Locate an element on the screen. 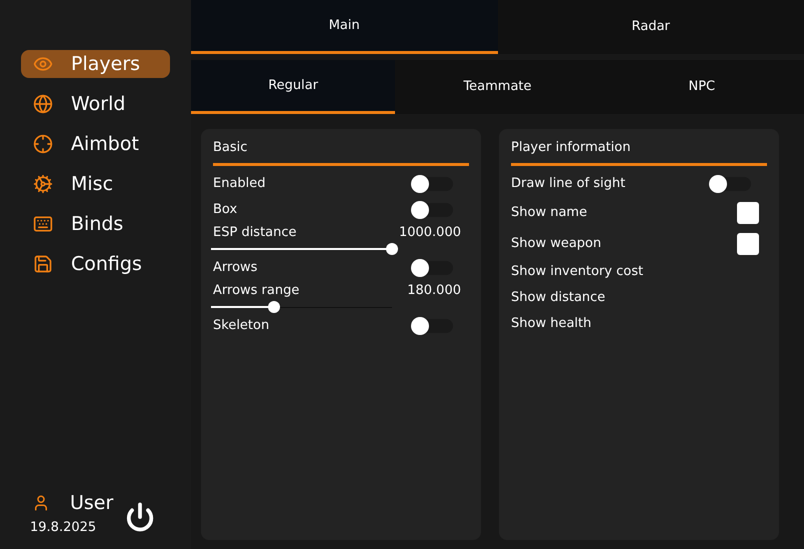 Image resolution: width=804 pixels, height=549 pixels. subtab: NPC is located at coordinates (702, 87).